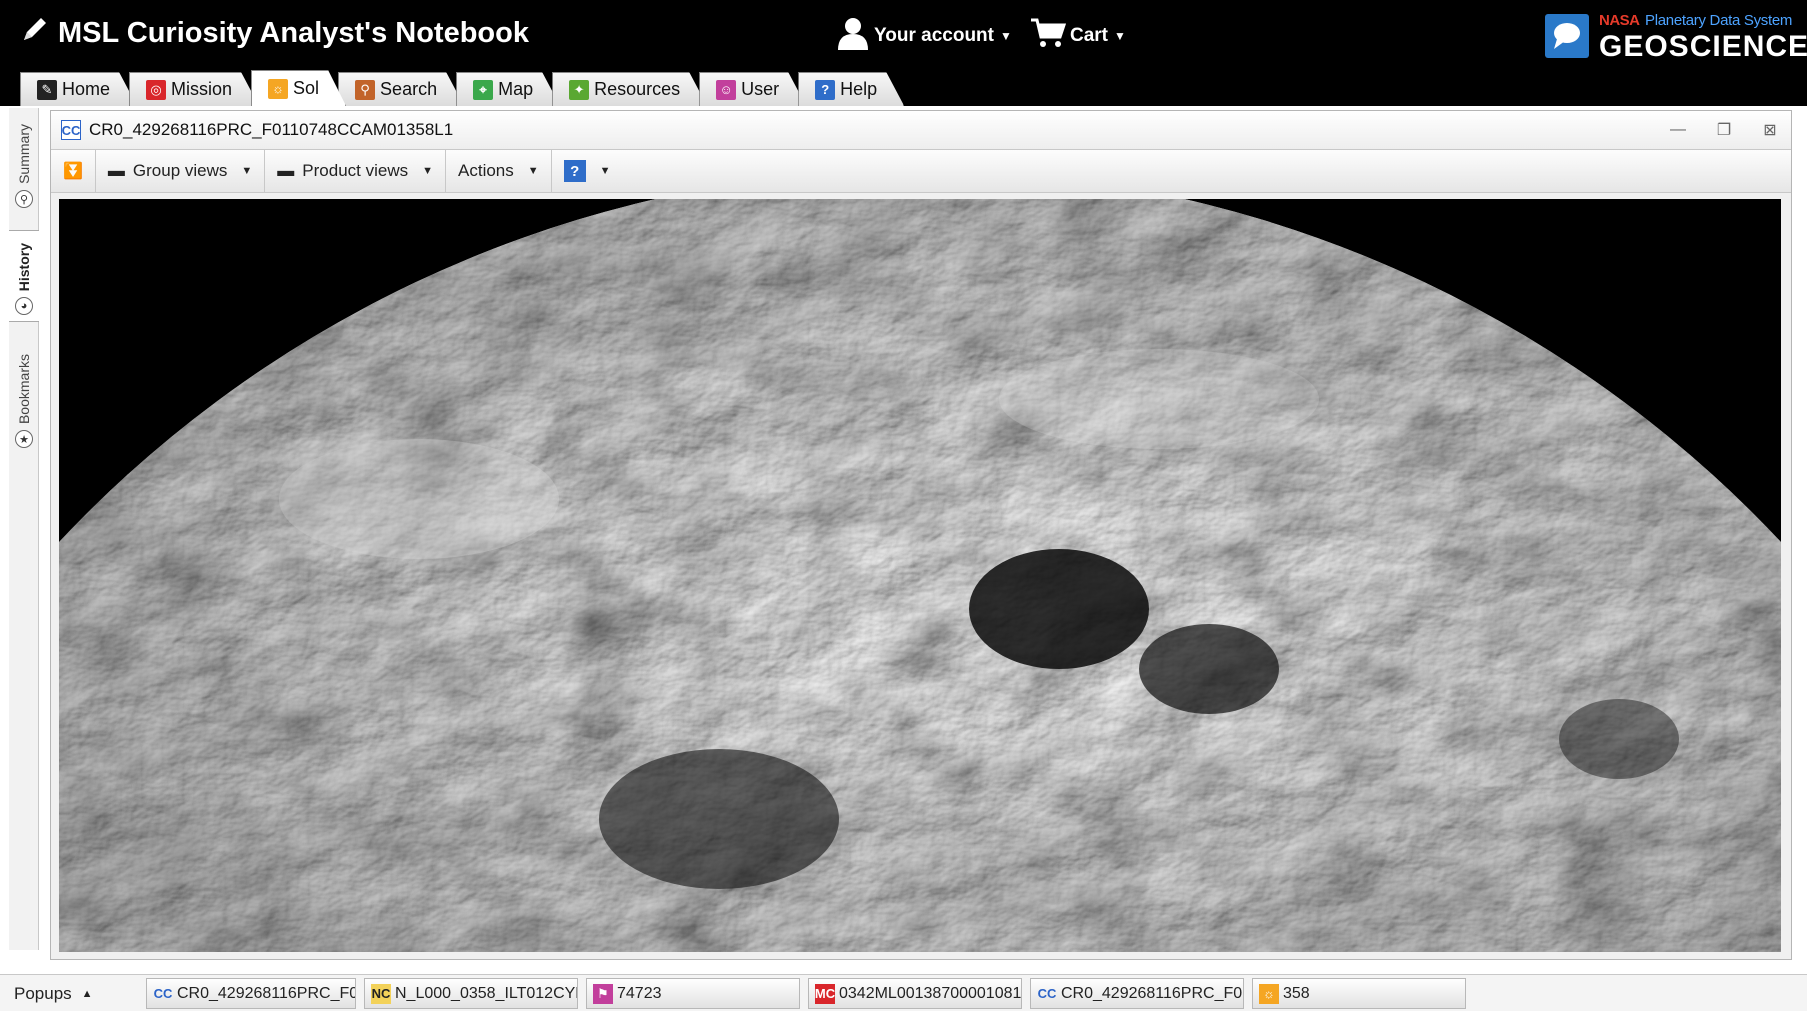 This screenshot has height=1011, width=1807. I want to click on tab-label: Search, so click(409, 89).